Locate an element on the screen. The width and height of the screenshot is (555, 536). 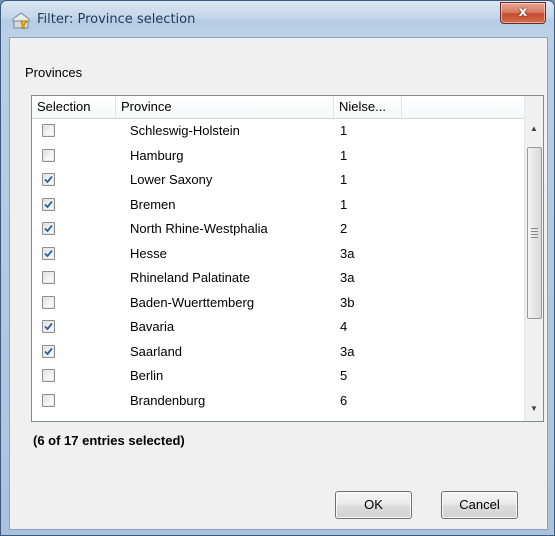
province-name: Rhineland Palatinate is located at coordinates (190, 277).